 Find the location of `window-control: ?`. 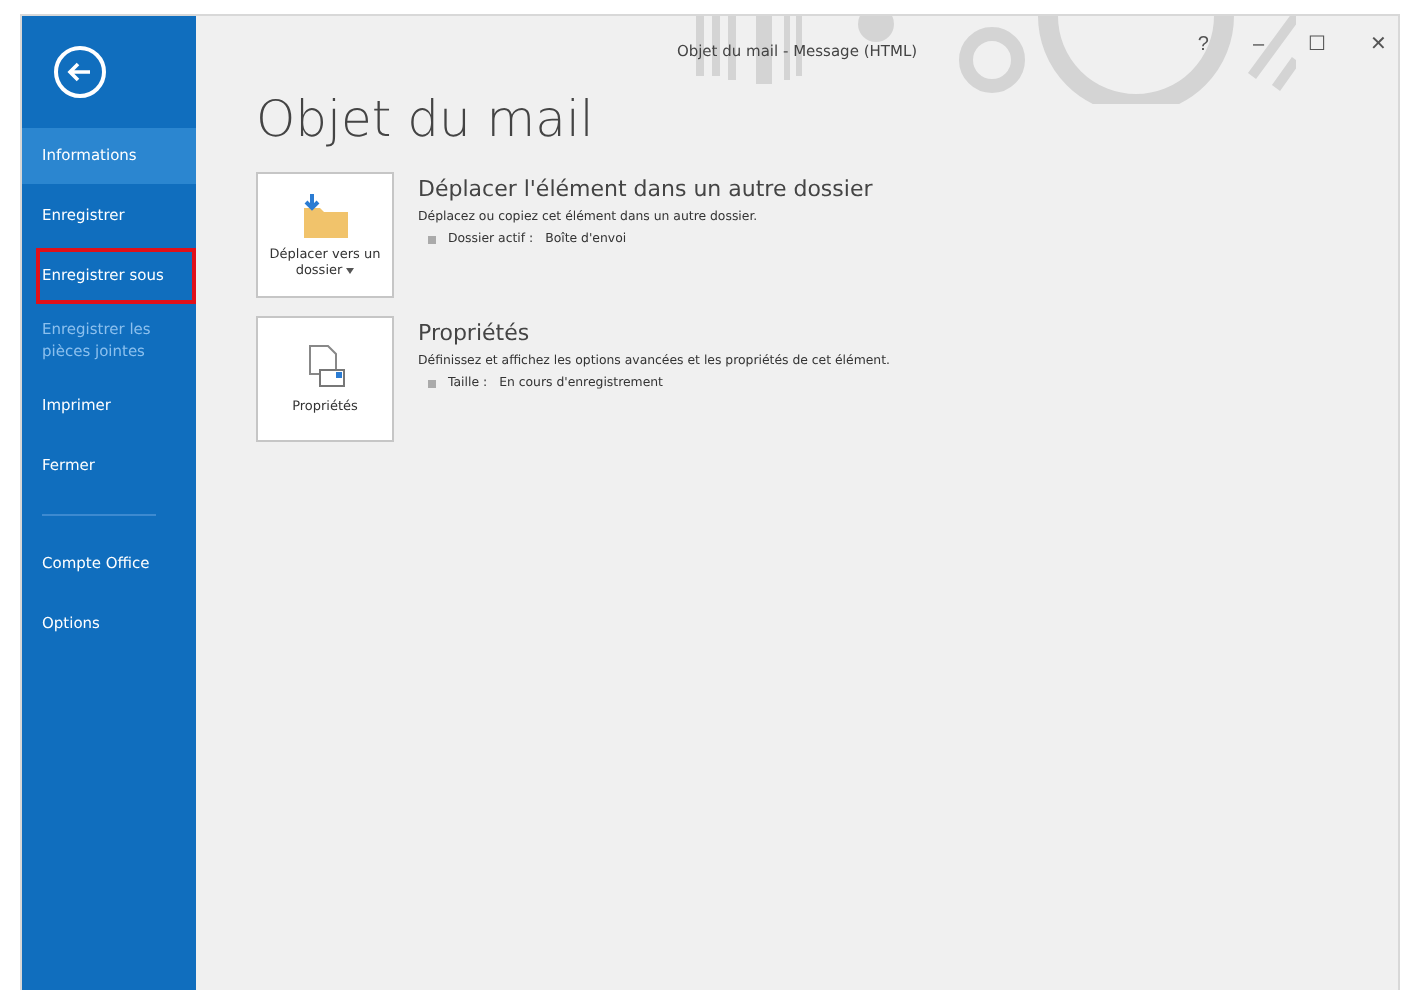

window-control: ? is located at coordinates (1203, 44).